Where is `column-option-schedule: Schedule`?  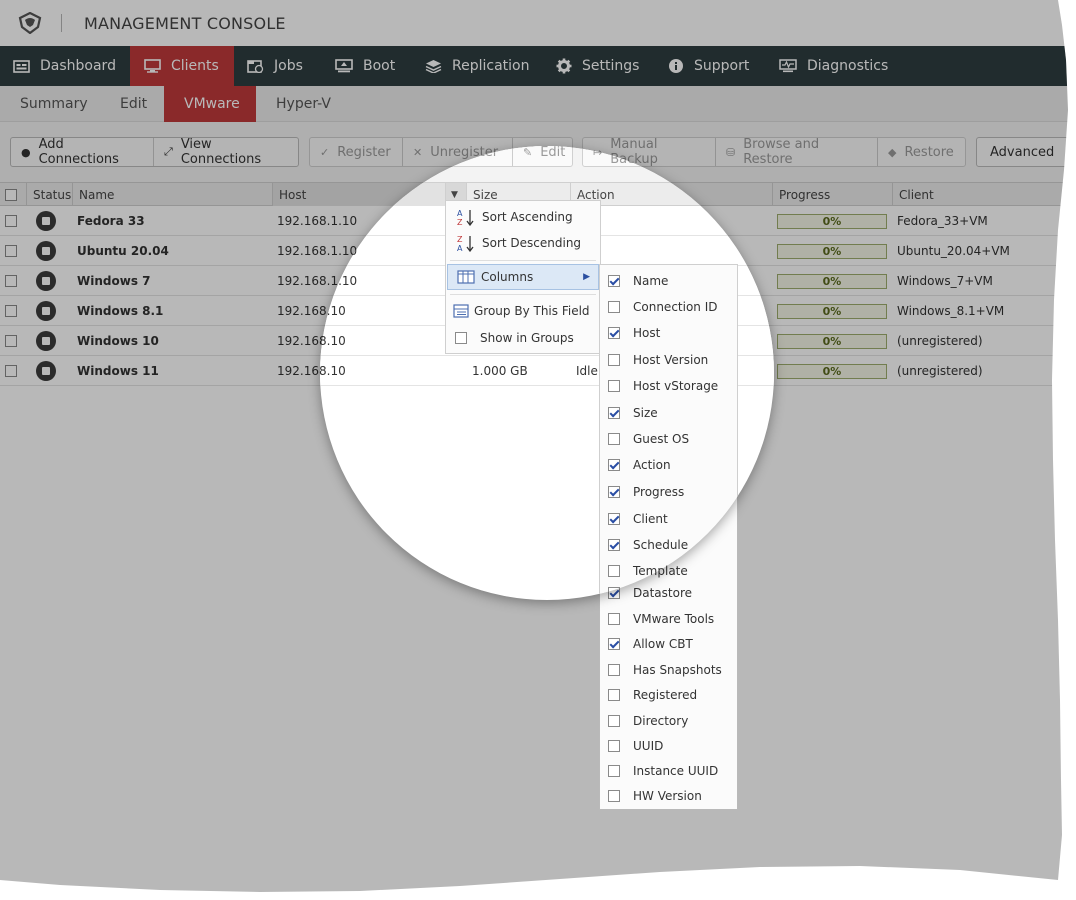
column-option-schedule: Schedule is located at coordinates (668, 545).